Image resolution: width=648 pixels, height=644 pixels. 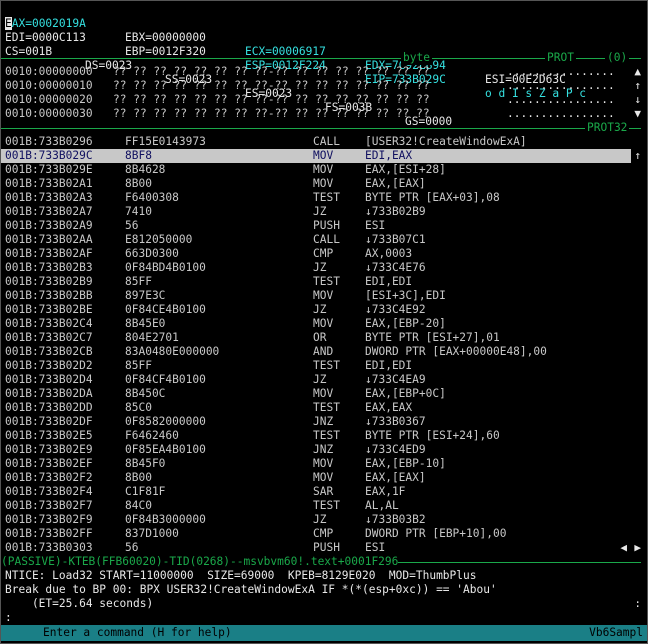 What do you see at coordinates (49, 533) in the screenshot?
I see `code-address: 001B:733B02FF` at bounding box center [49, 533].